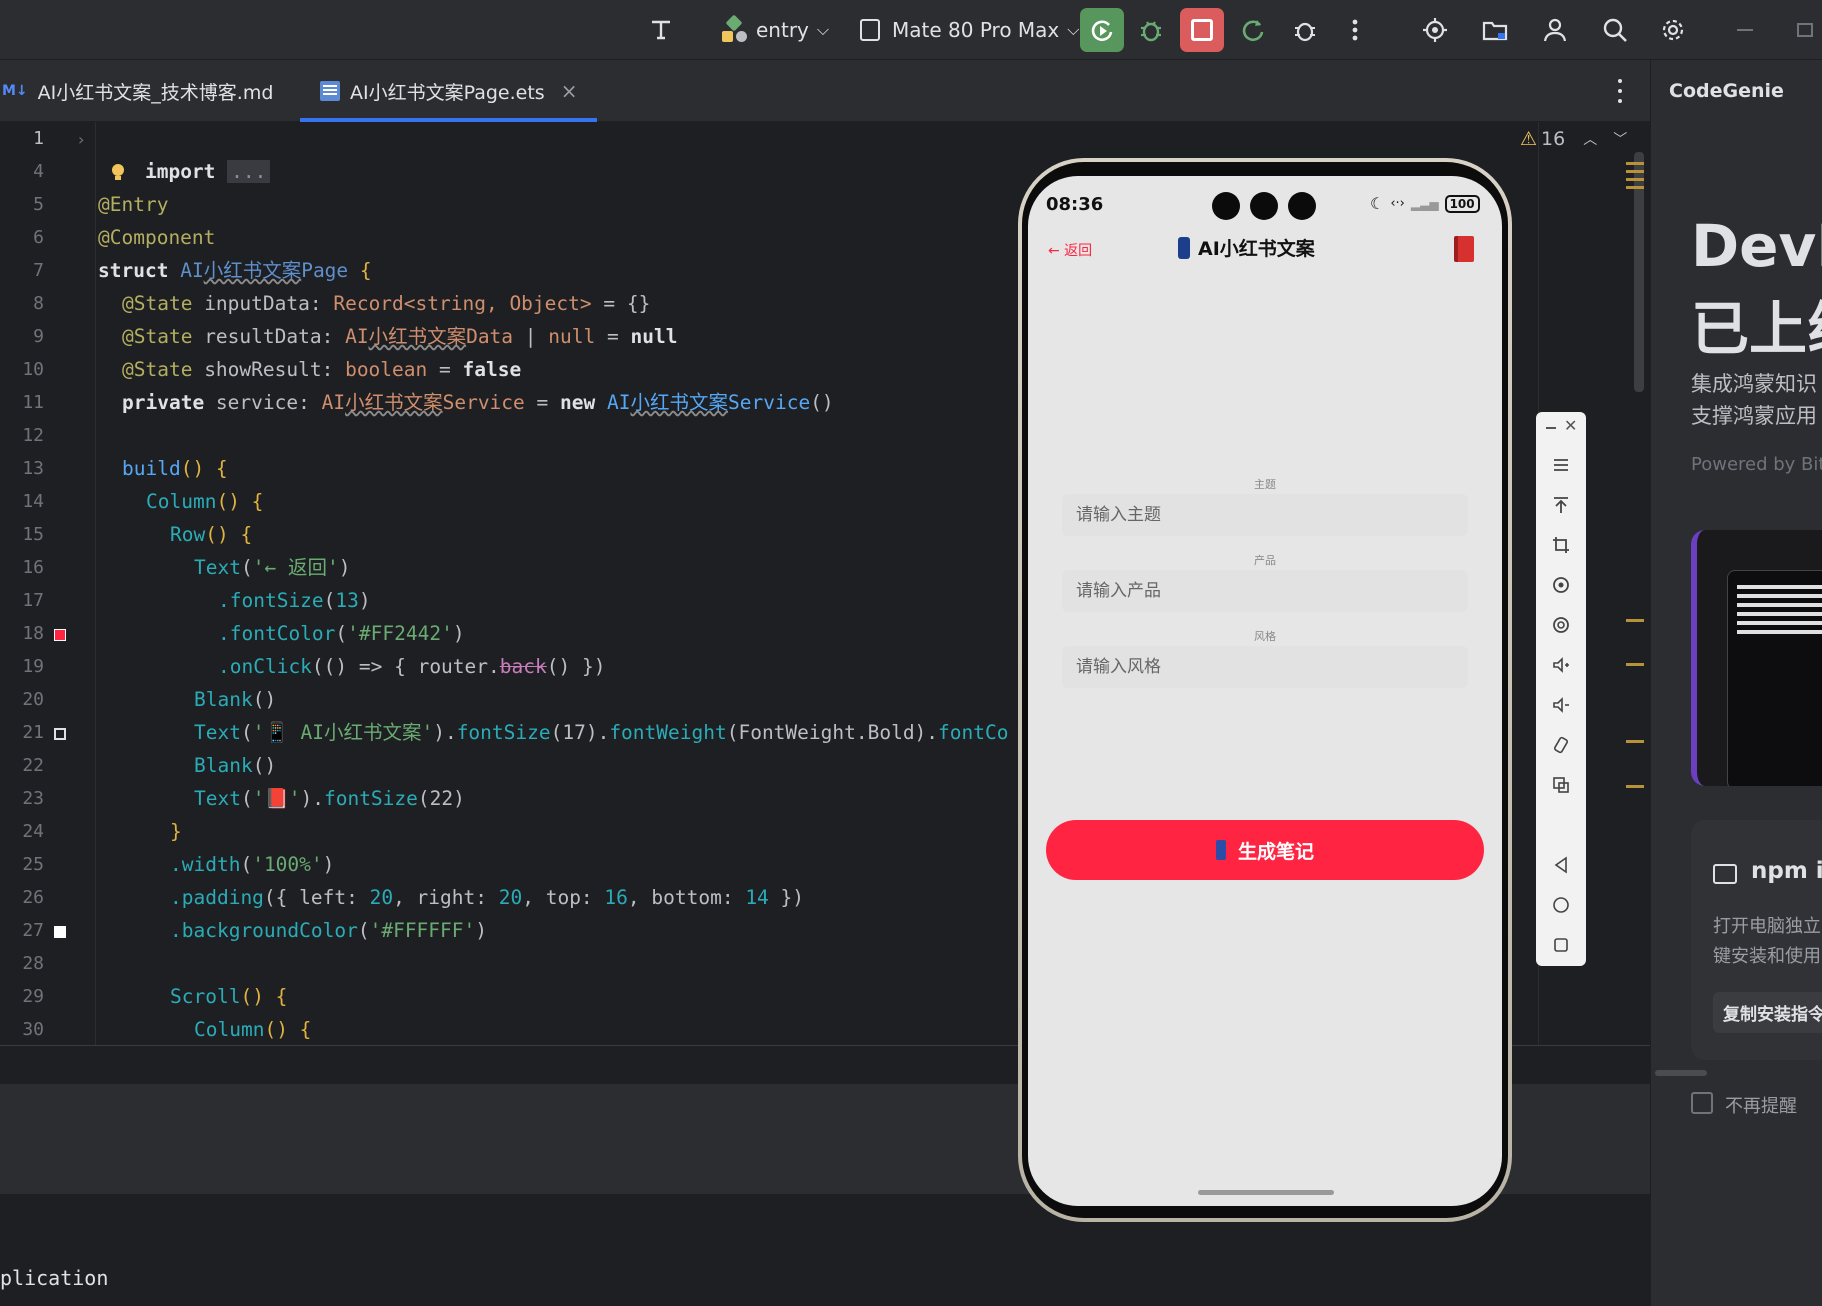 The width and height of the screenshot is (1822, 1306). Describe the element at coordinates (1726, 91) in the screenshot. I see `panel-title: CodeGenie` at that location.